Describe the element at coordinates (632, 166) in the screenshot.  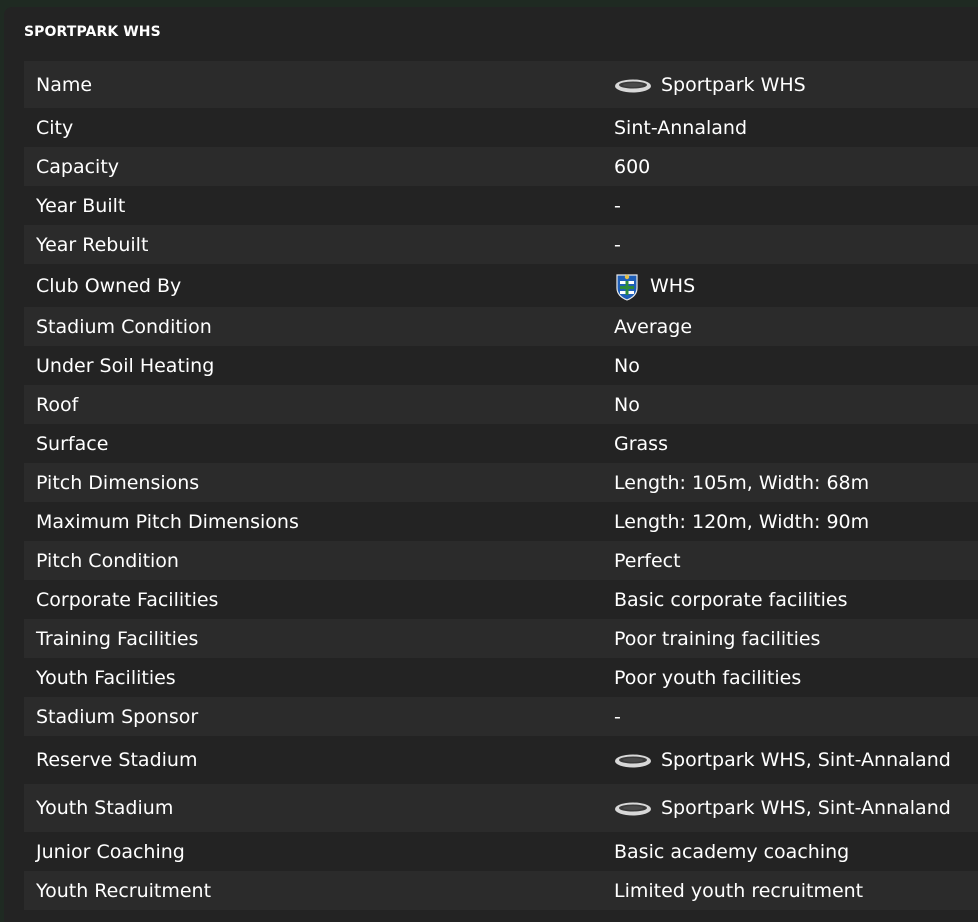
I see `row-value: 600` at that location.